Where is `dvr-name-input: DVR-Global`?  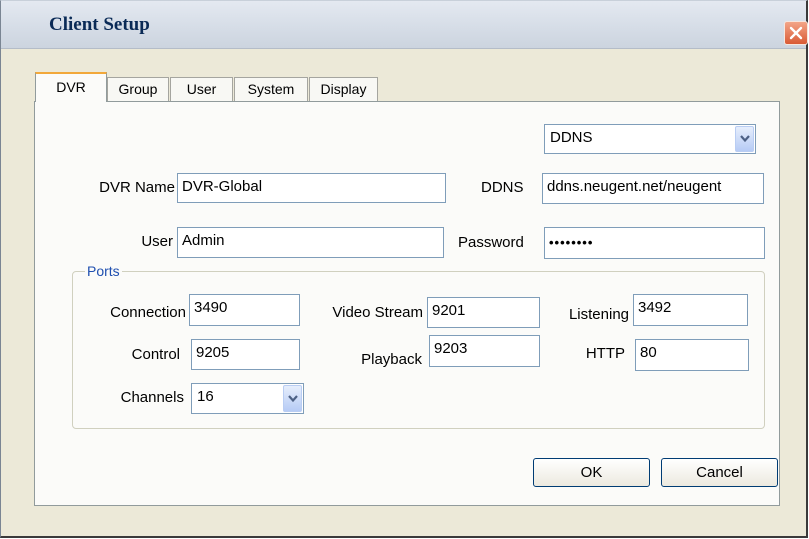 dvr-name-input: DVR-Global is located at coordinates (311, 188).